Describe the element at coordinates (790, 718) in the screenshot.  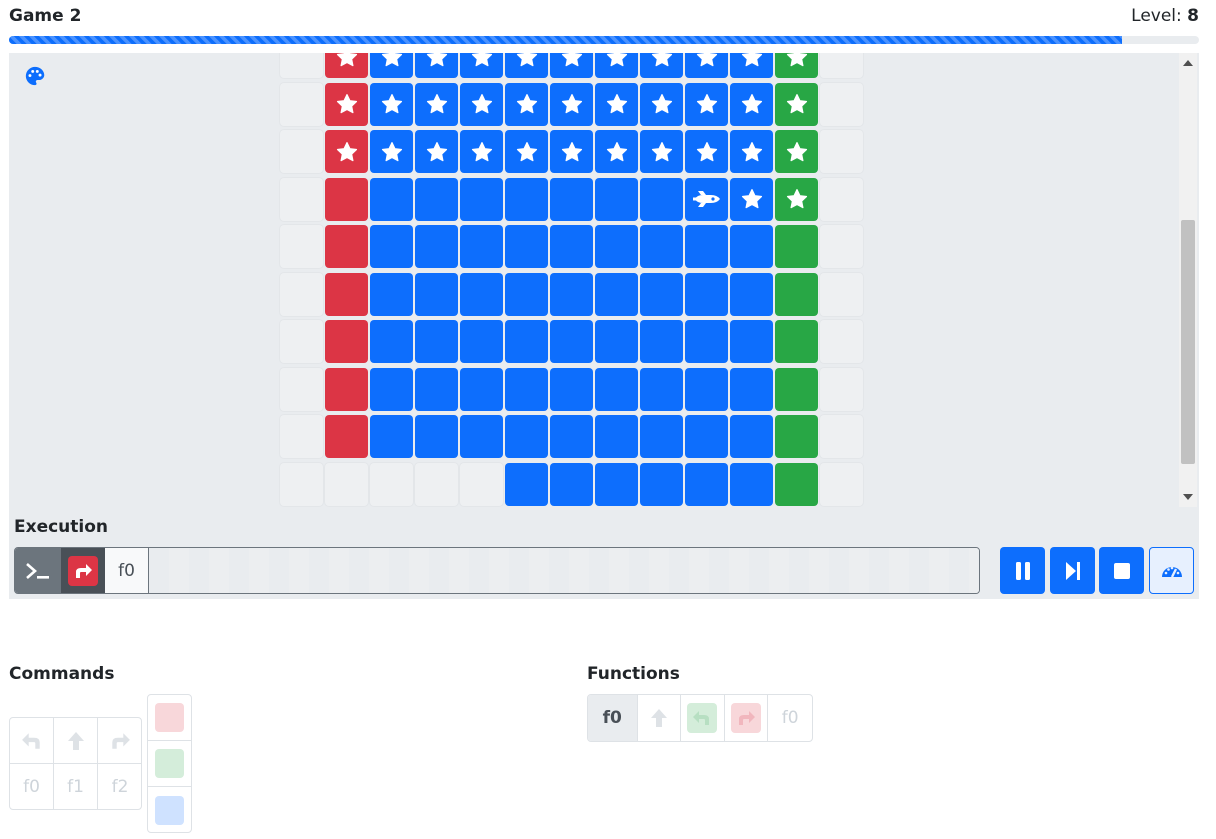
I see `function-slot-4: f0` at that location.